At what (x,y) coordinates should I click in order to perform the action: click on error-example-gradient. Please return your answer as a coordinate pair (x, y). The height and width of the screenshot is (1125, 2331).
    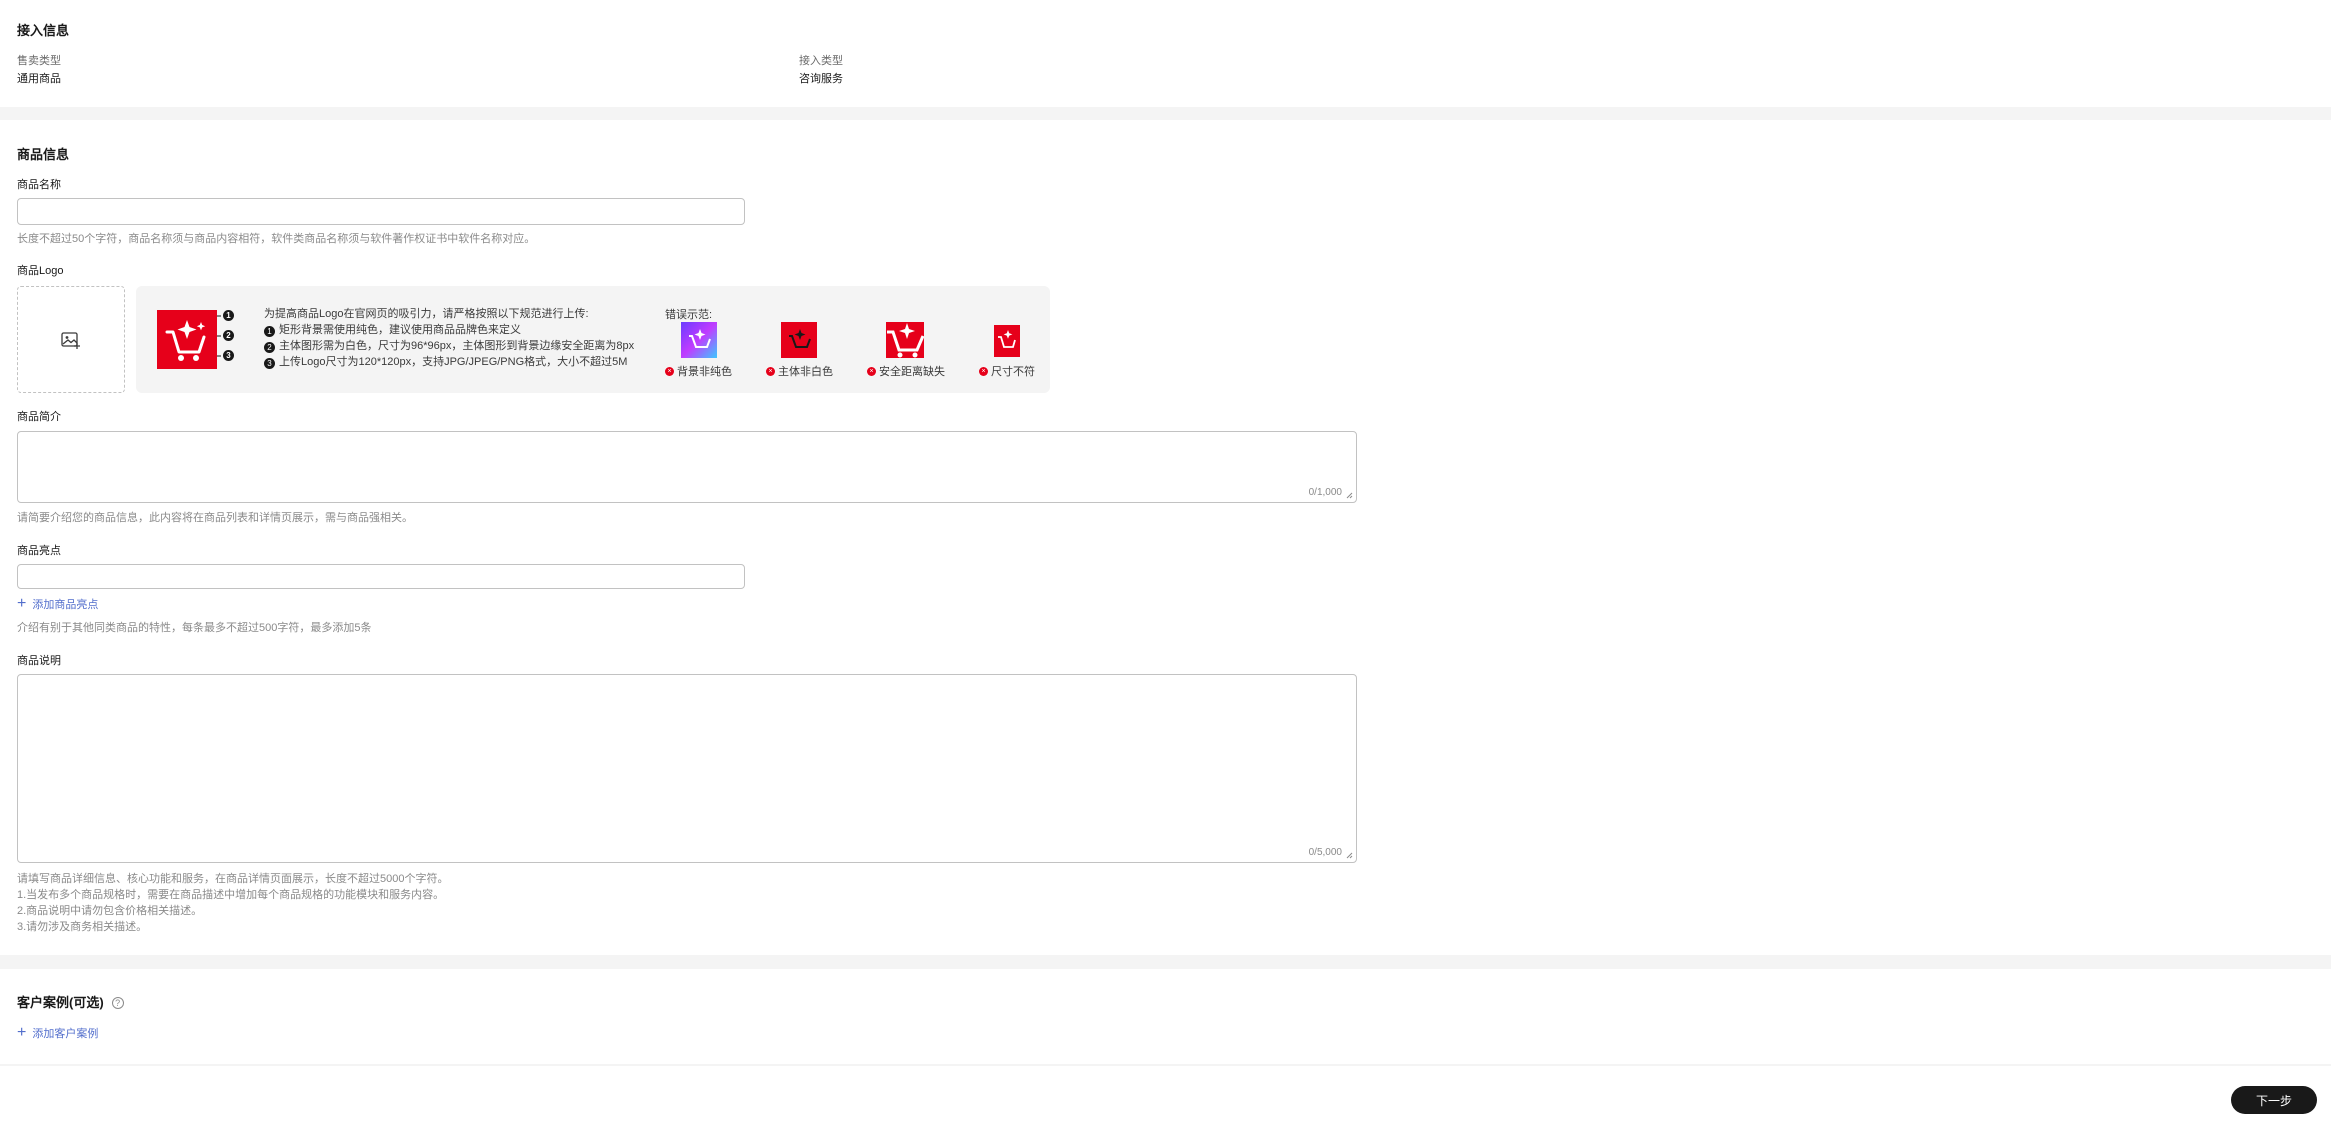
    Looking at the image, I should click on (699, 340).